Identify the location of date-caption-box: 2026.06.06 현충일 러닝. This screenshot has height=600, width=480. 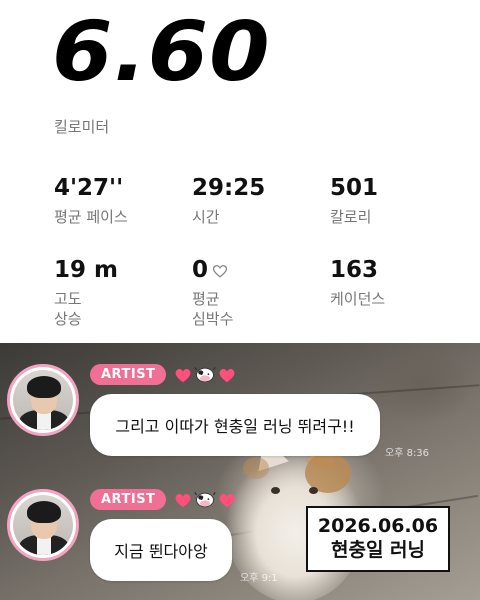
(378, 539).